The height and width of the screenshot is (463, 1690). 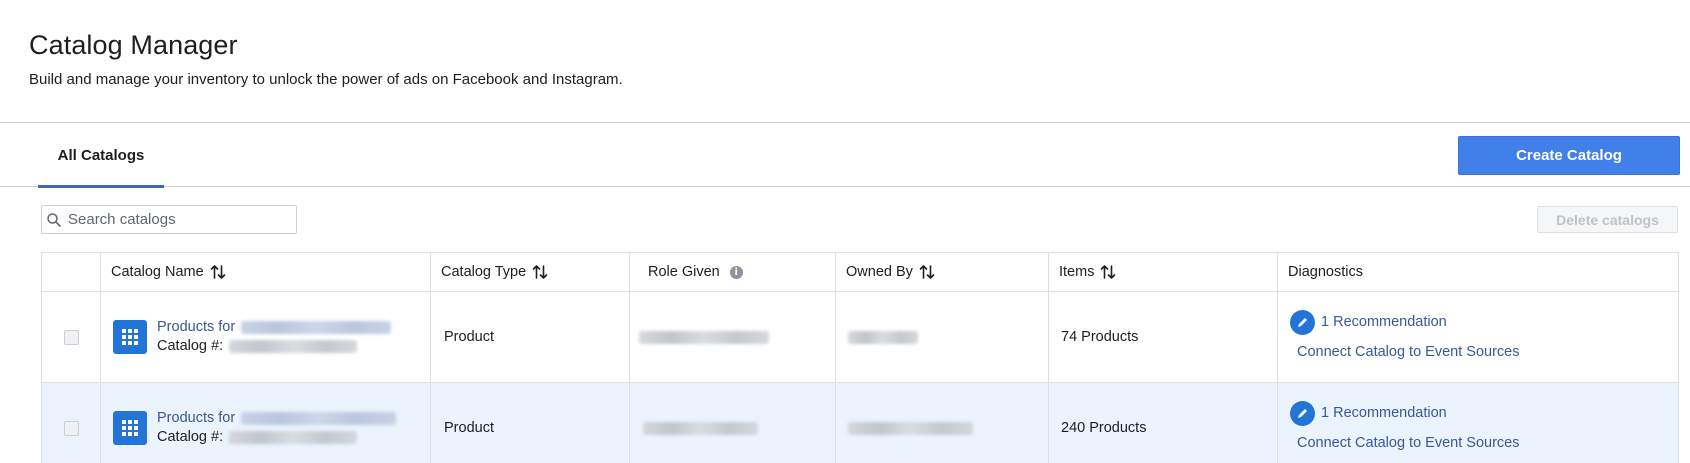 What do you see at coordinates (181, 219) in the screenshot?
I see `search-input` at bounding box center [181, 219].